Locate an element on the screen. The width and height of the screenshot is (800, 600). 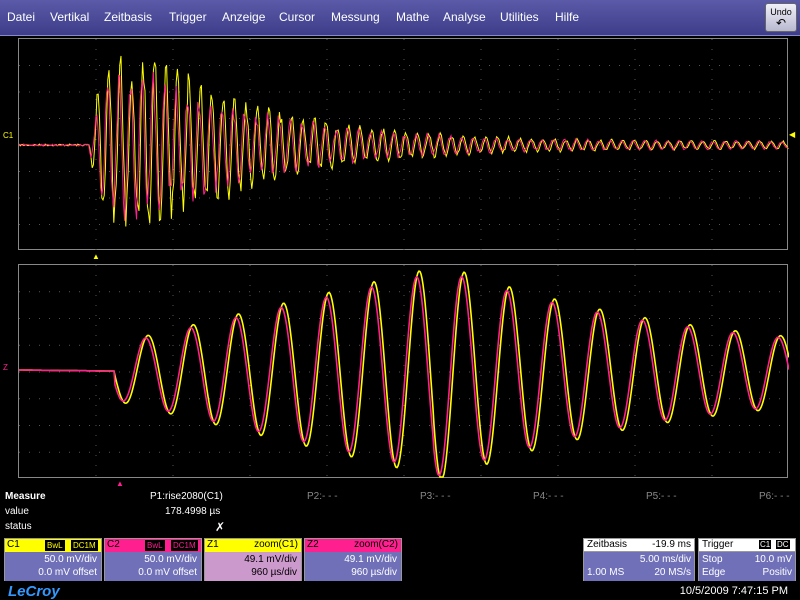
z1-name: Z1 is located at coordinates (213, 544).